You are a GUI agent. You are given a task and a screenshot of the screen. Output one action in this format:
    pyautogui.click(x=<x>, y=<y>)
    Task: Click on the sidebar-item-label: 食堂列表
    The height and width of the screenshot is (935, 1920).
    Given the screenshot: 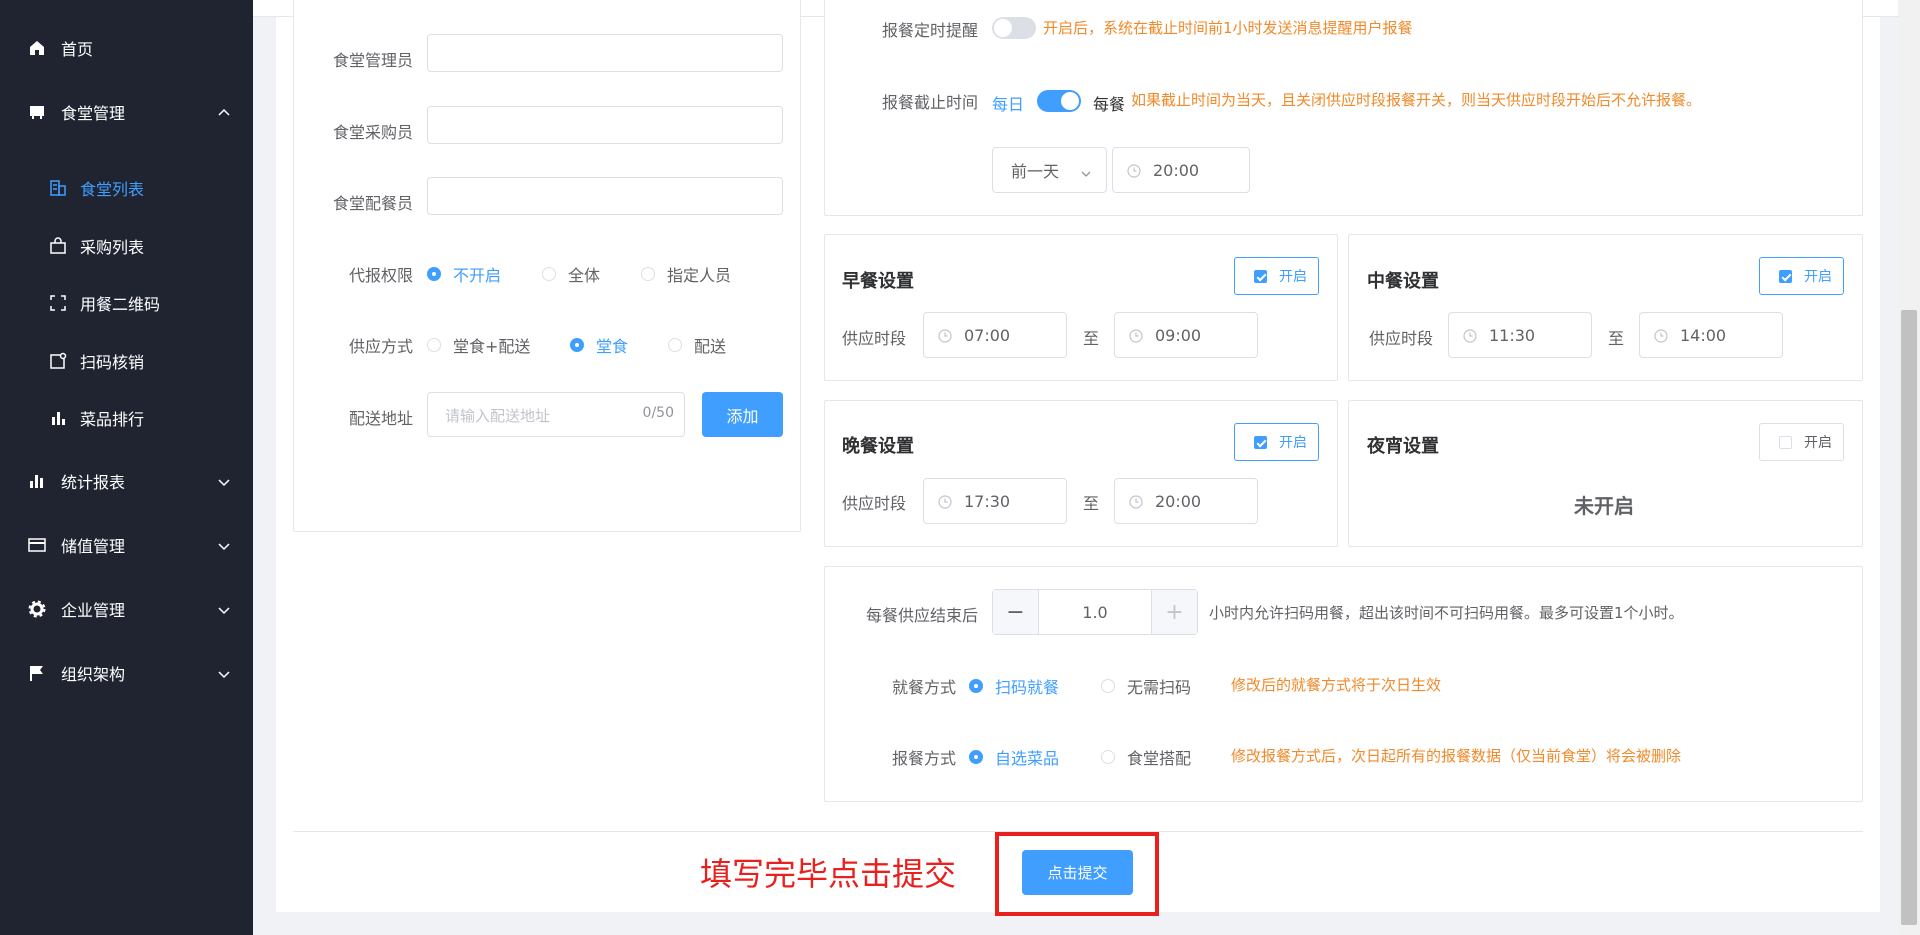 What is the action you would take?
    pyautogui.click(x=112, y=189)
    